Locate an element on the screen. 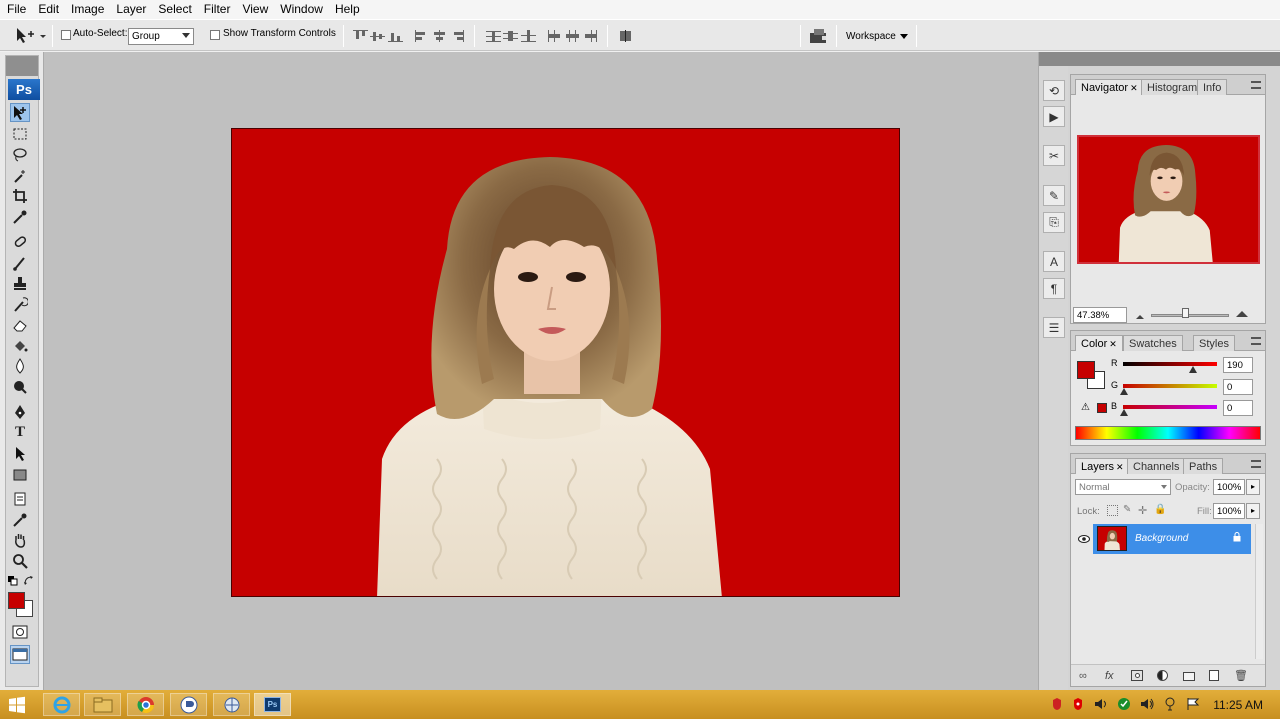  move-tool-preset-icon is located at coordinates (30, 36).